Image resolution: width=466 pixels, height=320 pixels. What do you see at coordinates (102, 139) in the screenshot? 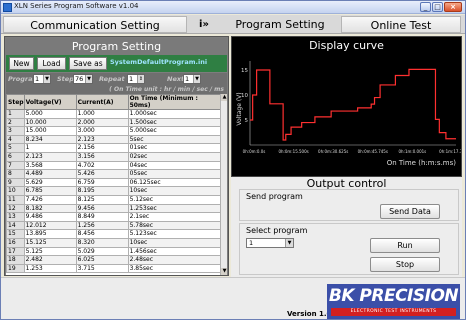
I see `current-cell: 2.123` at bounding box center [102, 139].